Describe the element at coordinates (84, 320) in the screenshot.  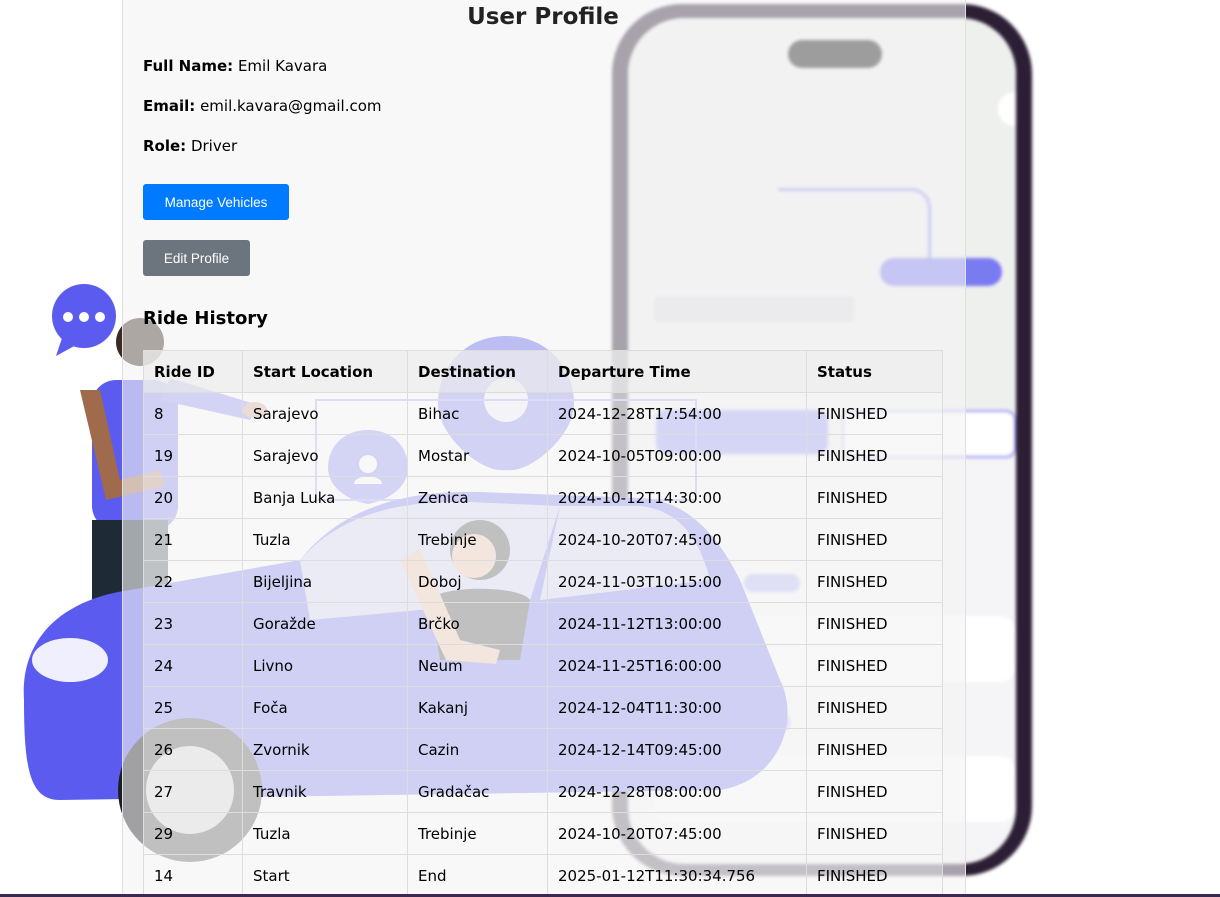
I see `chat-bubble-icon` at that location.